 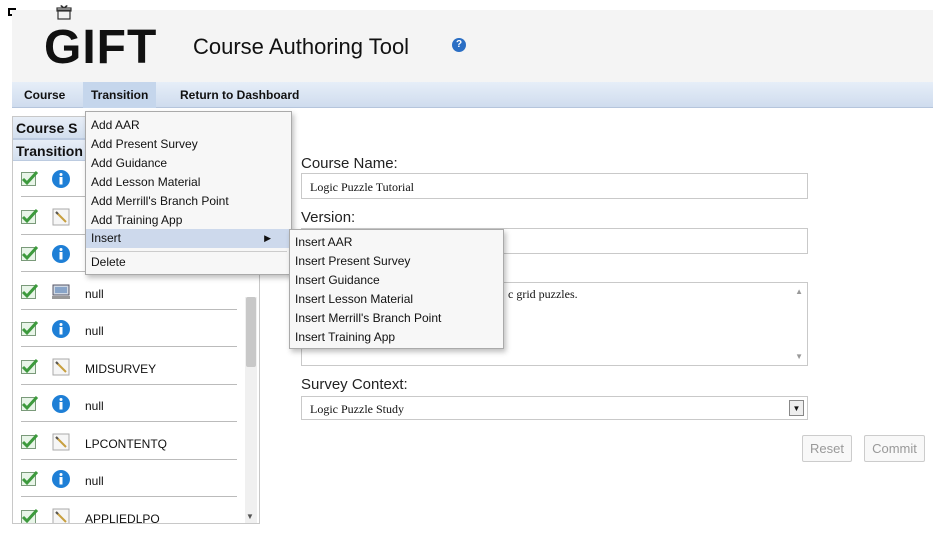 What do you see at coordinates (61, 292) in the screenshot?
I see `computer-icon` at bounding box center [61, 292].